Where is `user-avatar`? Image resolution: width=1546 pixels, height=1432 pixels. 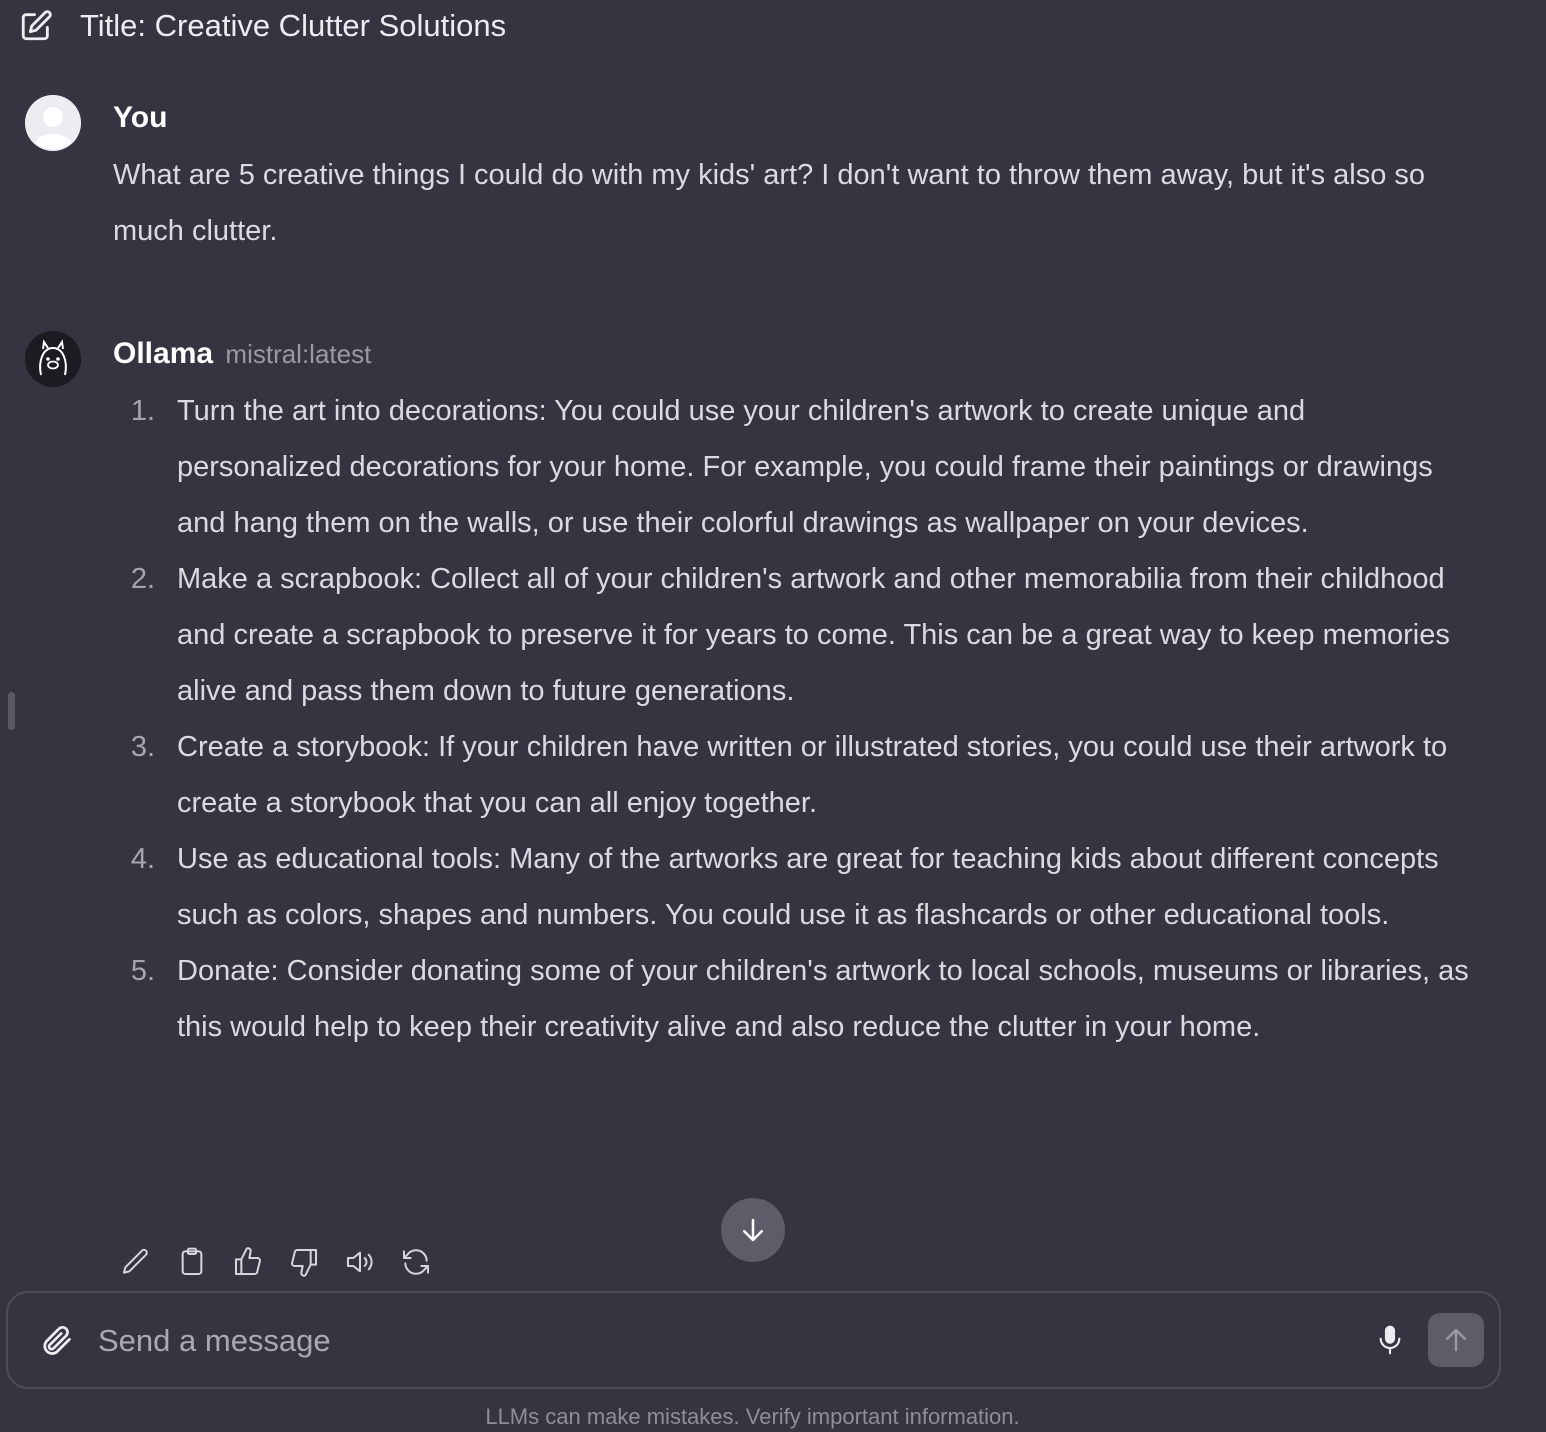
user-avatar is located at coordinates (53, 123).